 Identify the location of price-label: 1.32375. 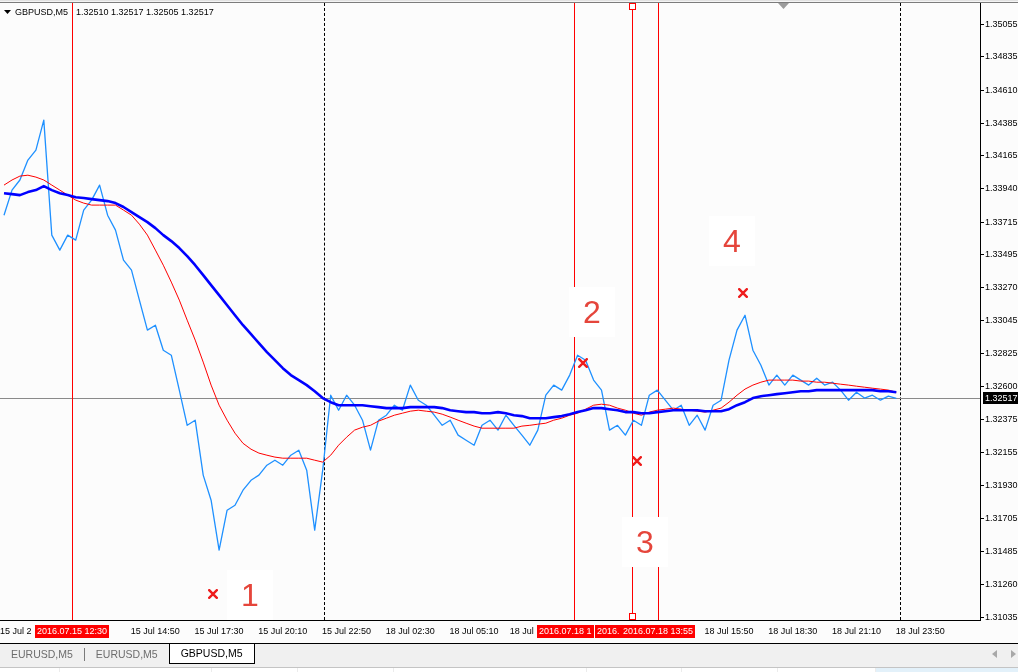
(1001, 419).